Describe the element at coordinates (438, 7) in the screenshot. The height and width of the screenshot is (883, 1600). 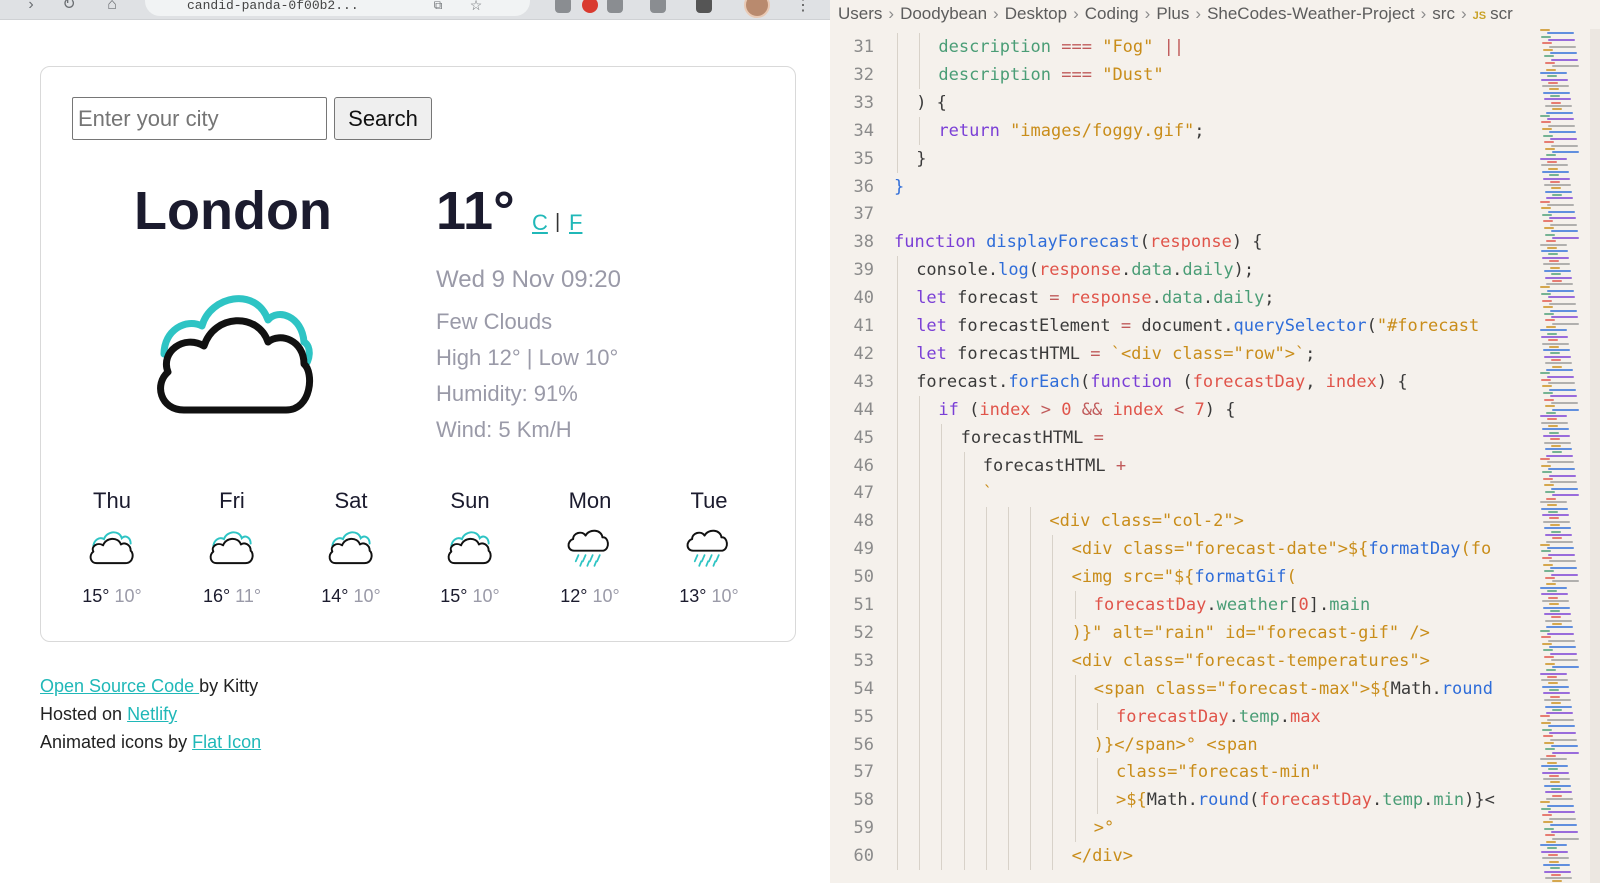
I see `share-icon: ⧉` at that location.